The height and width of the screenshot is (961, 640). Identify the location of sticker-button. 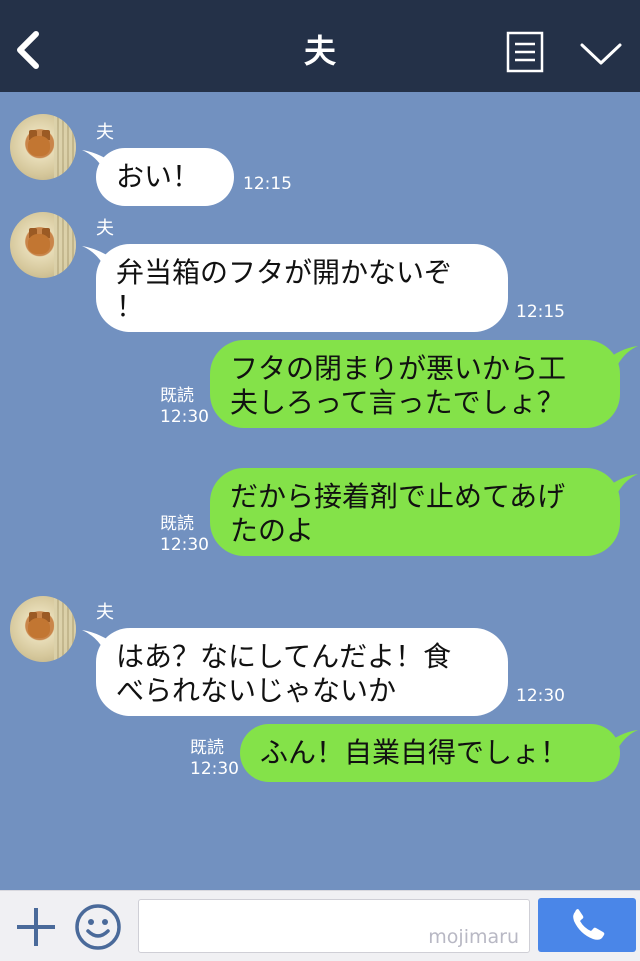
(98, 927).